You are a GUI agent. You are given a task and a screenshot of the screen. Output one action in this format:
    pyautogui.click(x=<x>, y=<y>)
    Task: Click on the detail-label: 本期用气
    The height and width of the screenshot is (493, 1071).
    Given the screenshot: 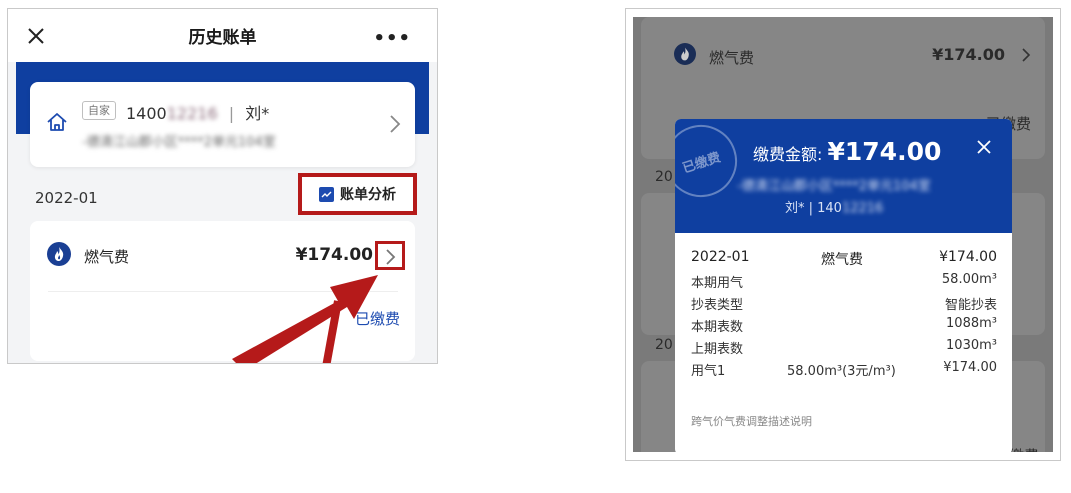 What is the action you would take?
    pyautogui.click(x=717, y=283)
    